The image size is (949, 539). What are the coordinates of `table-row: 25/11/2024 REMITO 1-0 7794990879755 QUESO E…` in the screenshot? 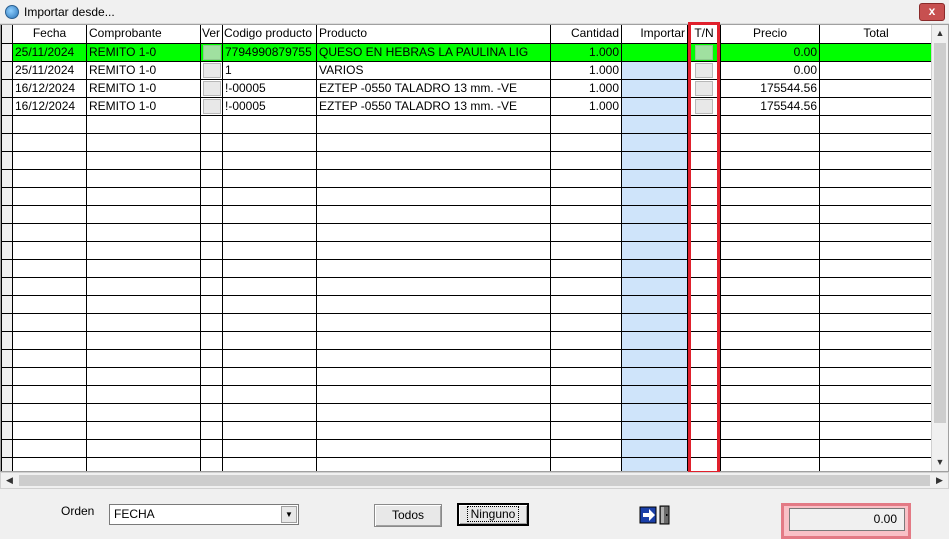 It's located at (466, 52).